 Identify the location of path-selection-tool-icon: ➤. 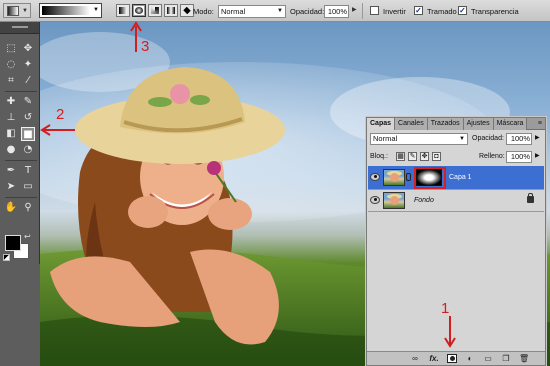
(11, 187).